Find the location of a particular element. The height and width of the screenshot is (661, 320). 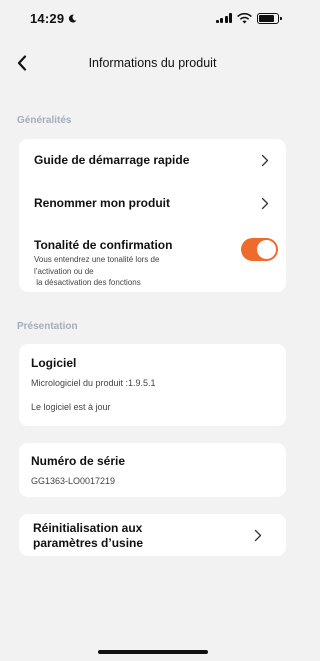

status-icons is located at coordinates (248, 18).